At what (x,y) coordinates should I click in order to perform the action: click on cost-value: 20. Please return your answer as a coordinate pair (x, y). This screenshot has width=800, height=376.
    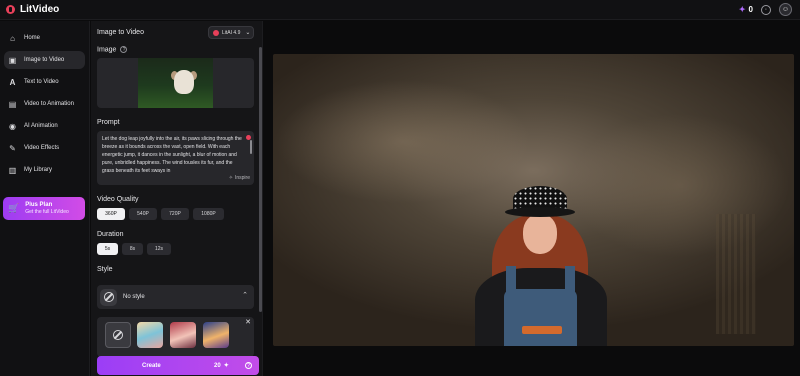
    Looking at the image, I should click on (217, 365).